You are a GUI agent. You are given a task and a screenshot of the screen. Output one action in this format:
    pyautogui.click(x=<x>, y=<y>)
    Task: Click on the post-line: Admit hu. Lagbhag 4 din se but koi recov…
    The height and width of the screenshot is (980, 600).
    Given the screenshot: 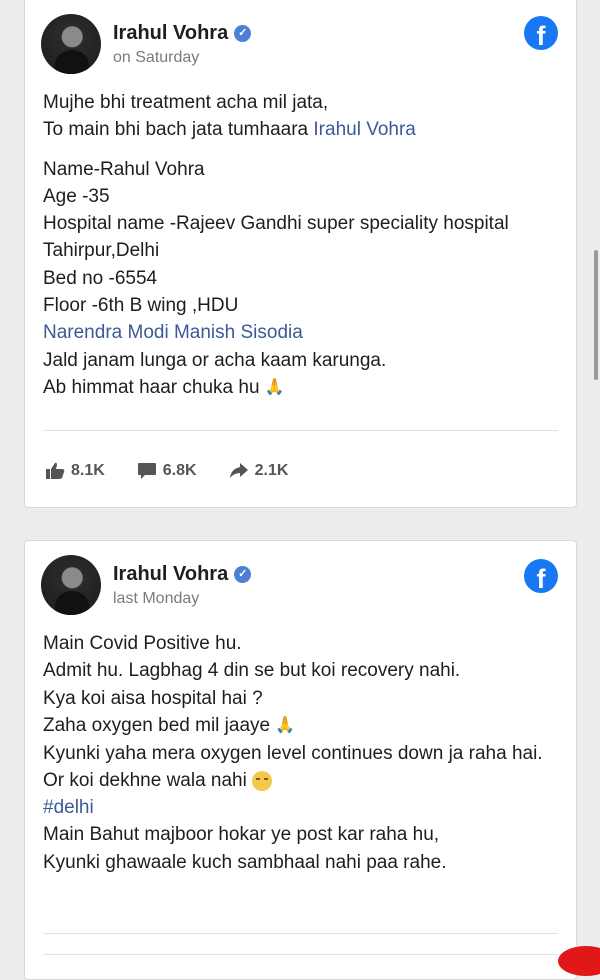 What is the action you would take?
    pyautogui.click(x=252, y=671)
    